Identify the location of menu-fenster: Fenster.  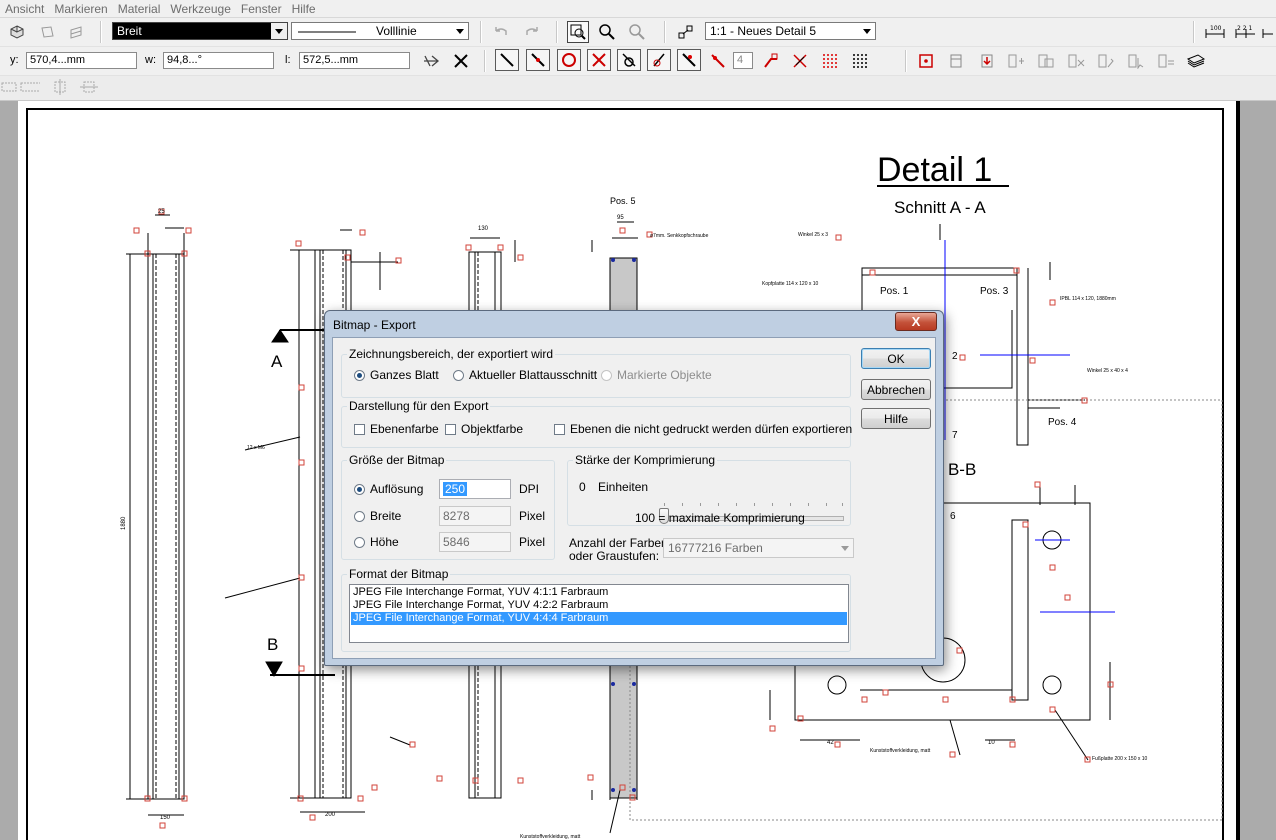
(261, 8).